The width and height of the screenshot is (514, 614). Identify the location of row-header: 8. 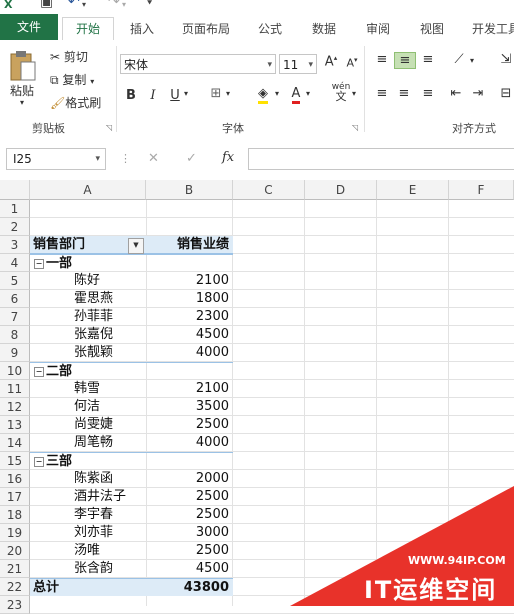
(15, 335).